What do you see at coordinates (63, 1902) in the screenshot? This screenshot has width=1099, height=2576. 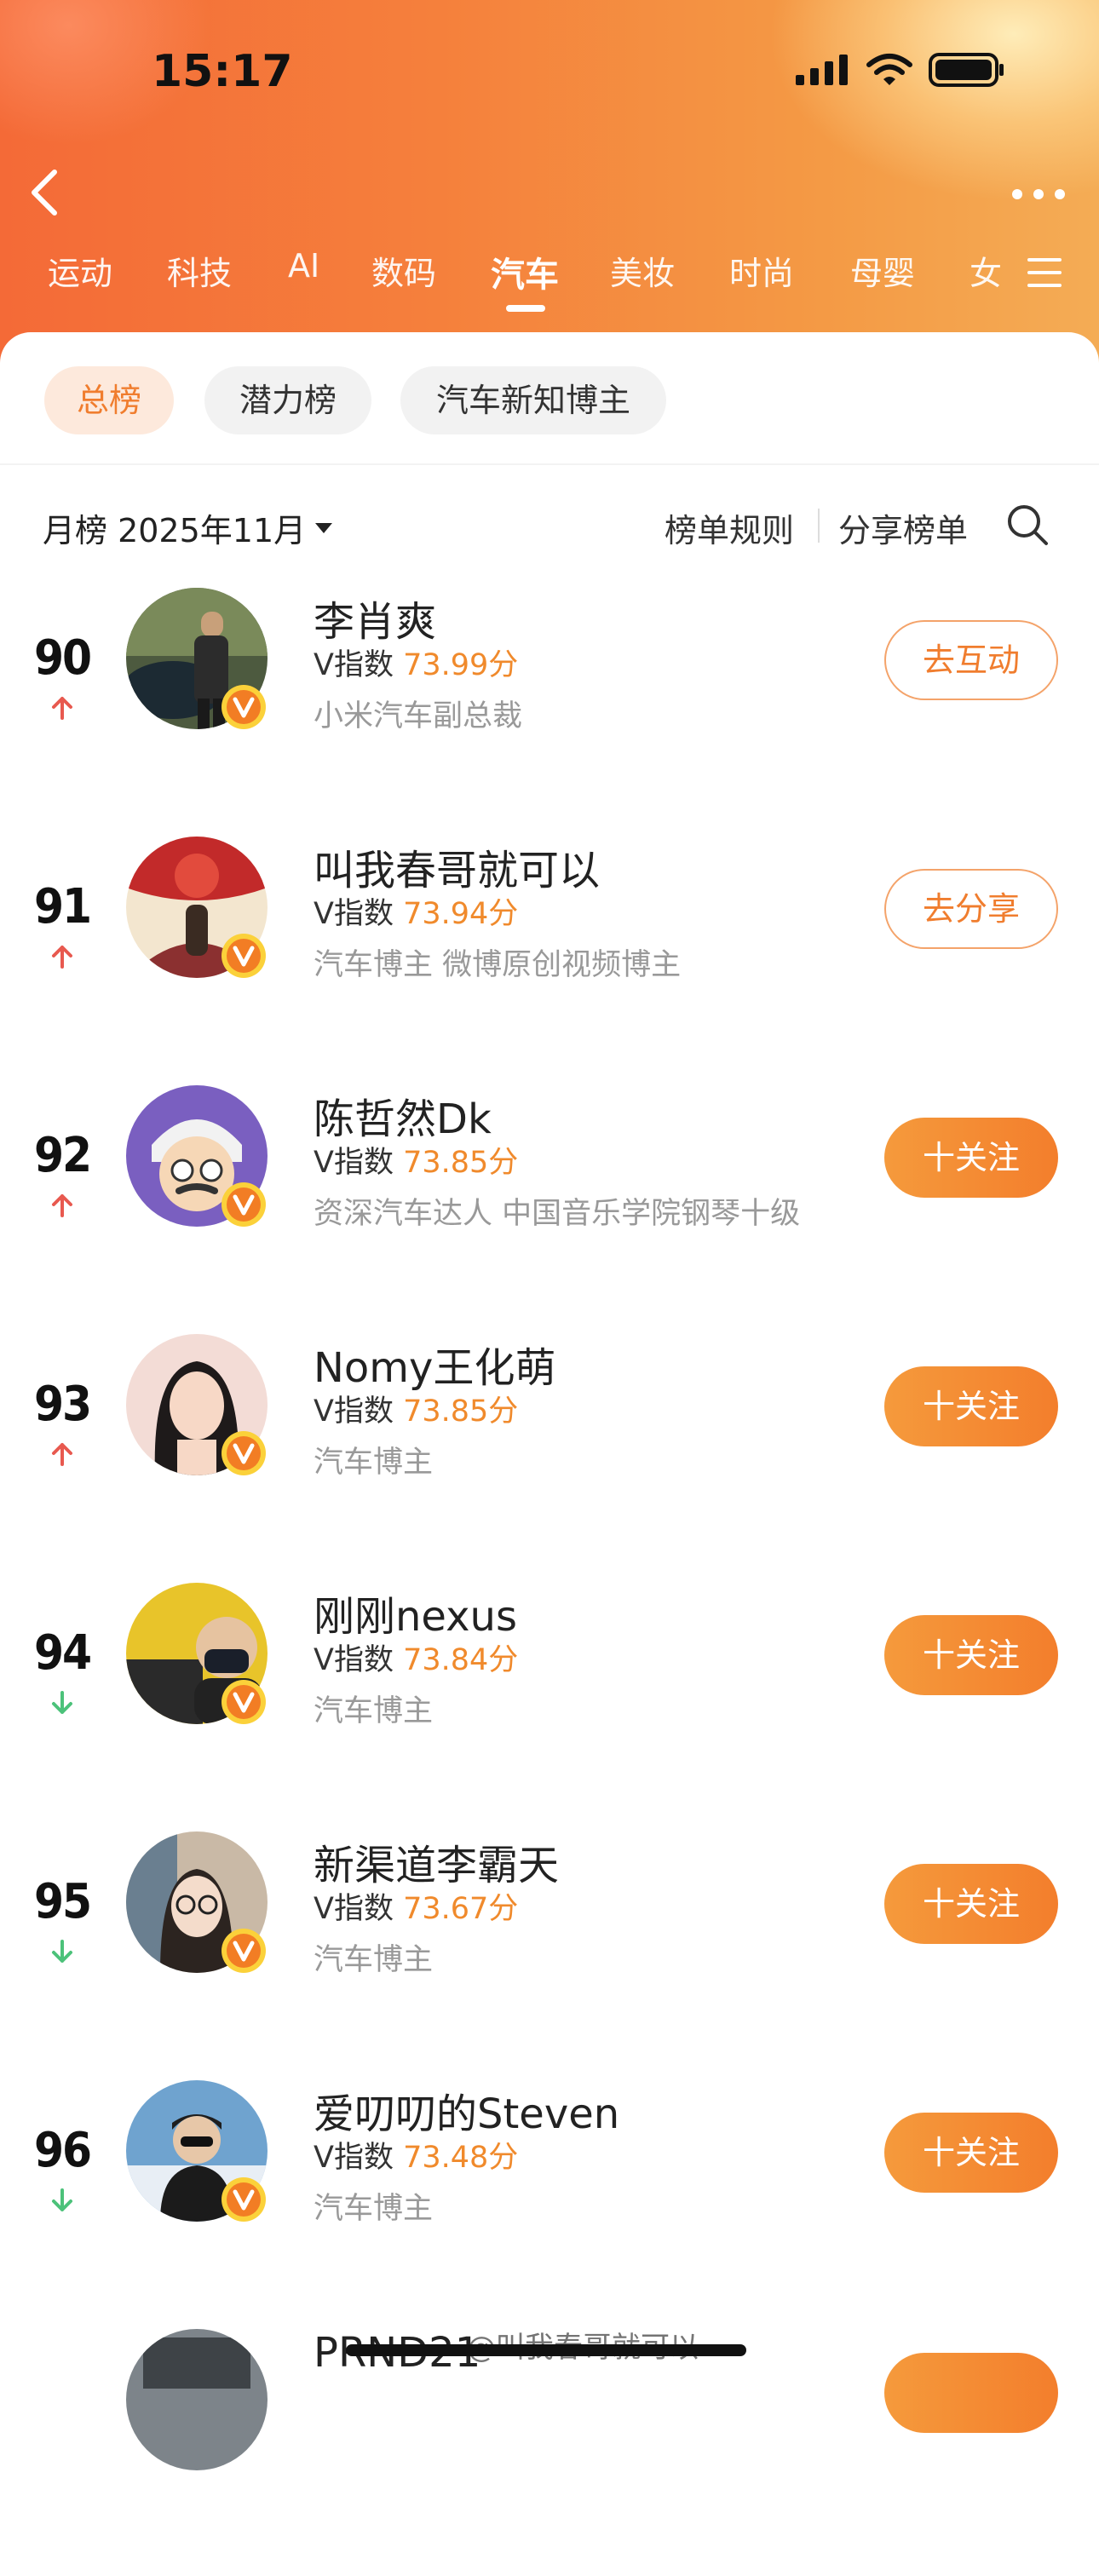 I see `rank-number: 95` at bounding box center [63, 1902].